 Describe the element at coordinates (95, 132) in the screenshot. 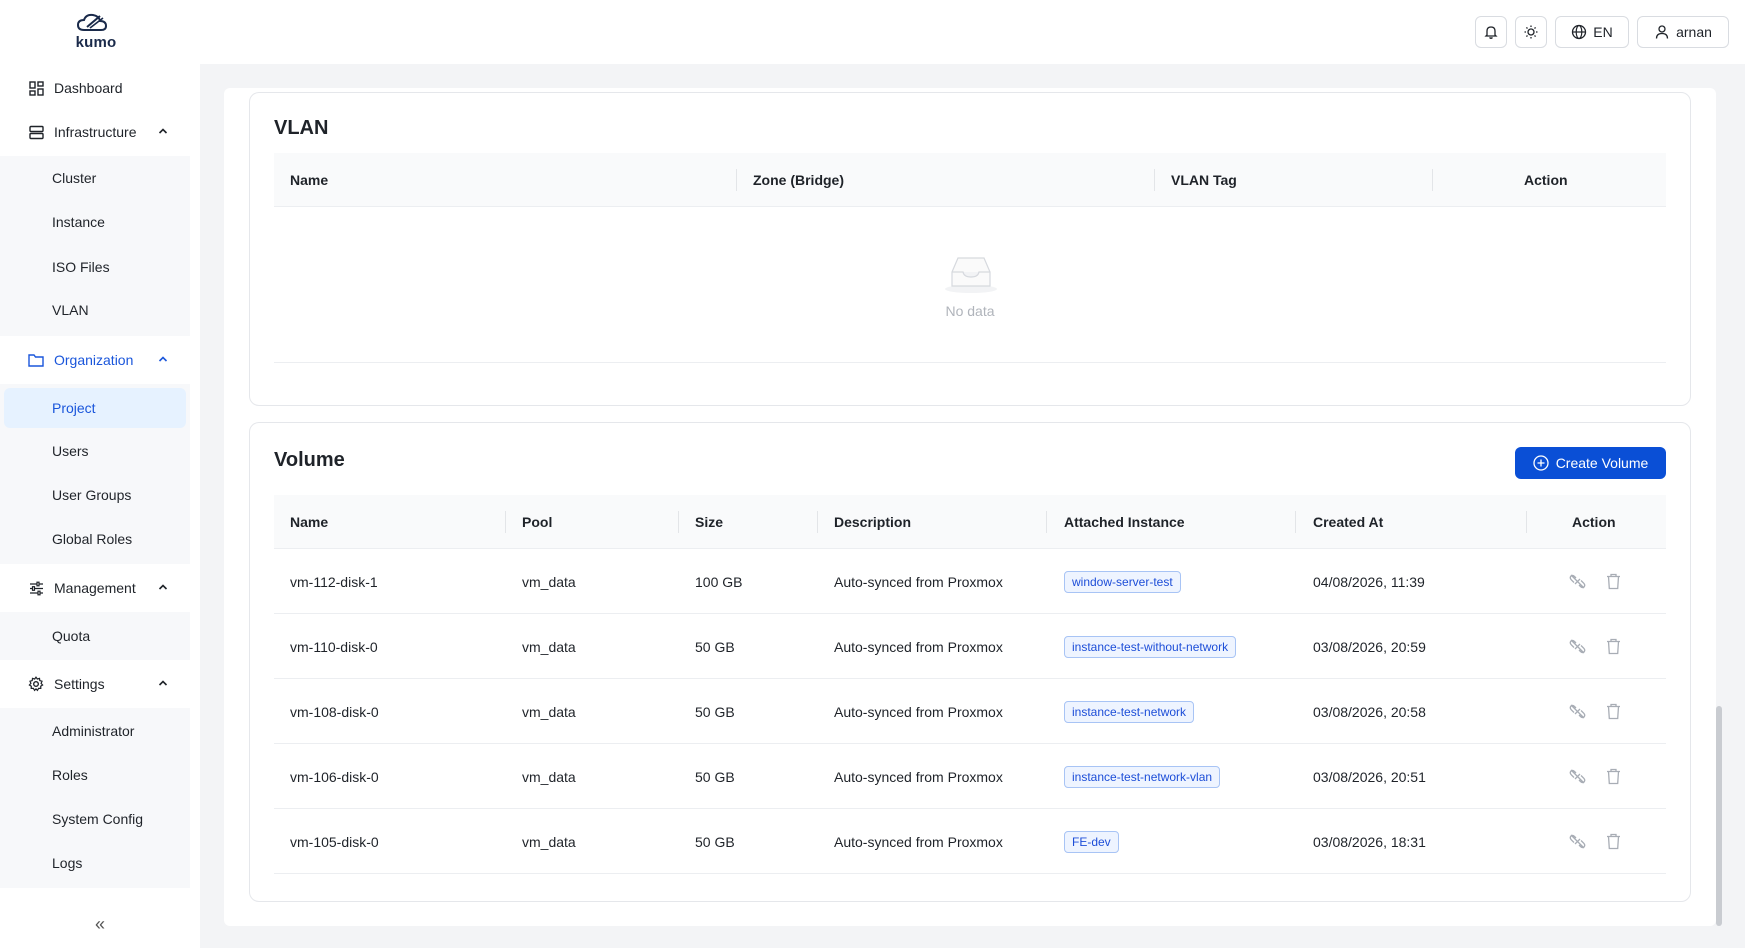

I see `nav-infrastructure-label: Infrastructure` at that location.